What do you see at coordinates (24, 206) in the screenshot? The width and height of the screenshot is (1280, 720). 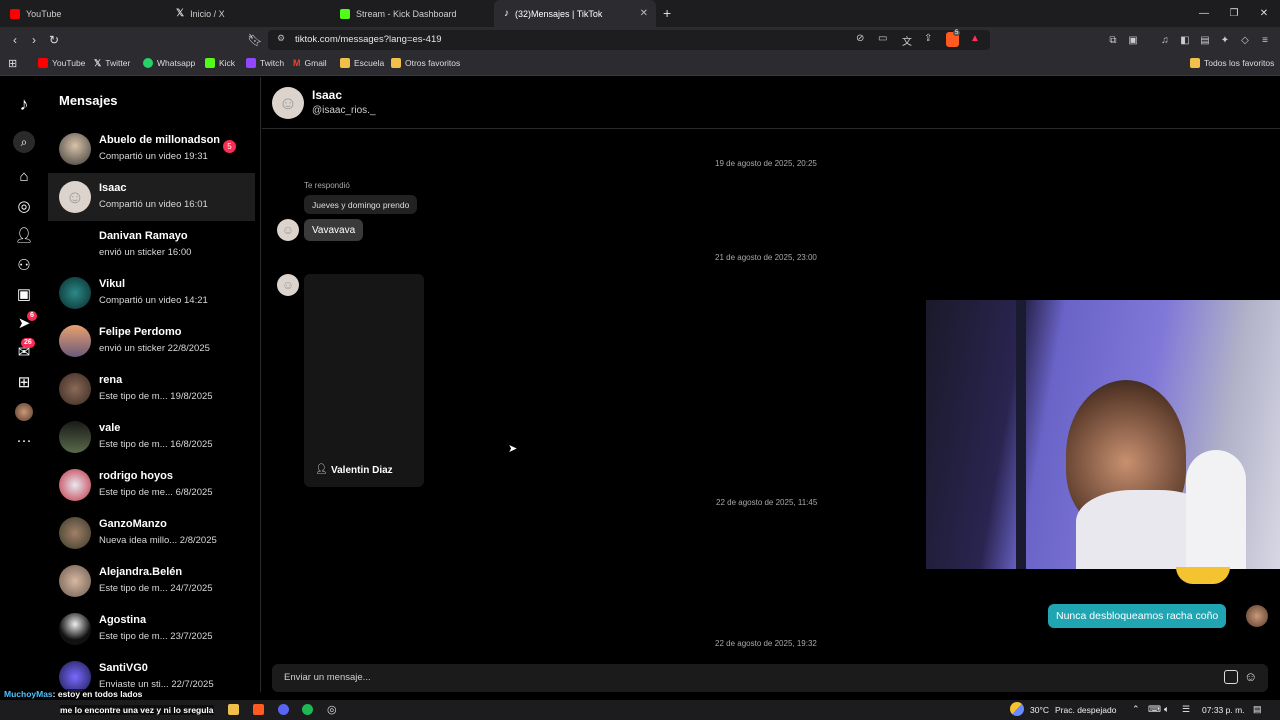 I see `explore-icon: ◎` at bounding box center [24, 206].